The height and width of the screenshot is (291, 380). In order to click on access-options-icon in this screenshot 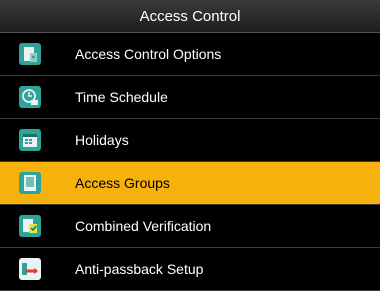, I will do `click(30, 54)`.